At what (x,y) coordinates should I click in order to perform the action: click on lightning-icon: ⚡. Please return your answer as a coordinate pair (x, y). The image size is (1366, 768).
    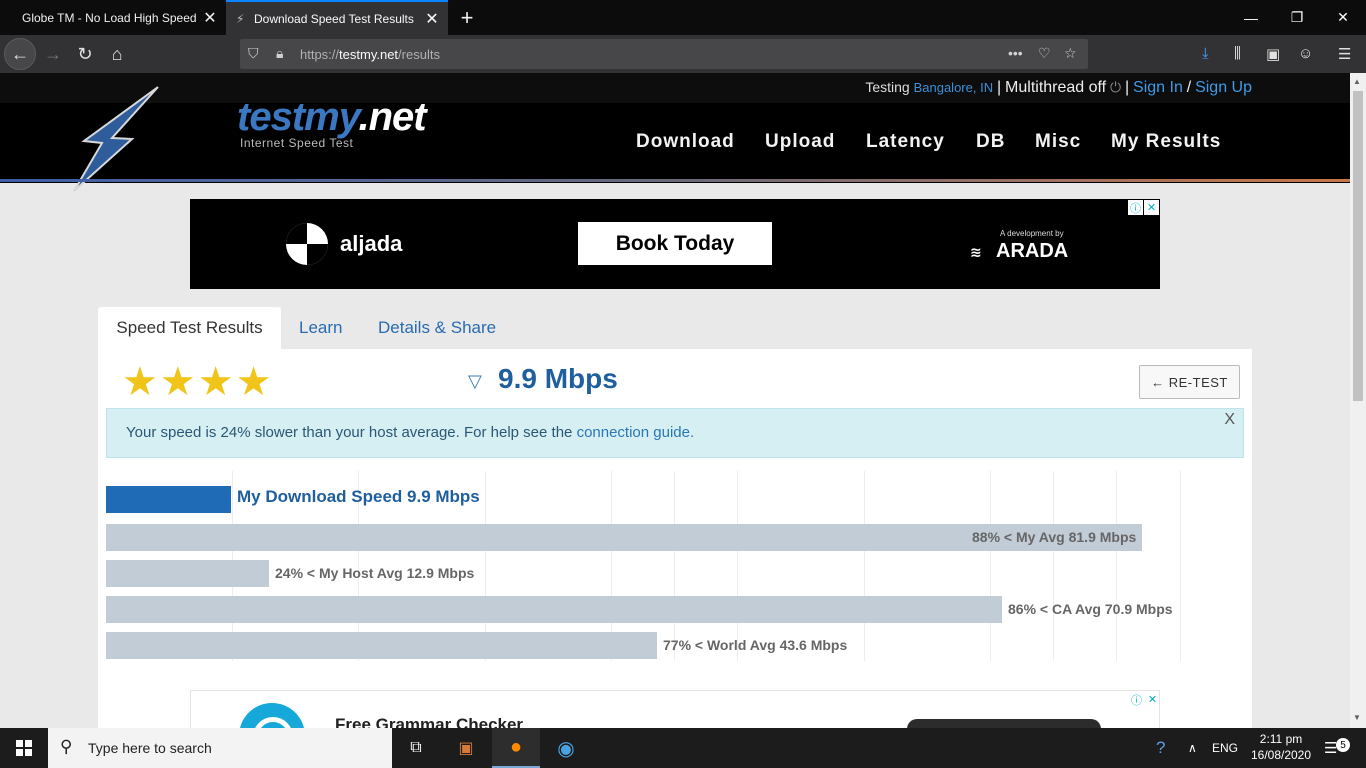
    Looking at the image, I should click on (240, 18).